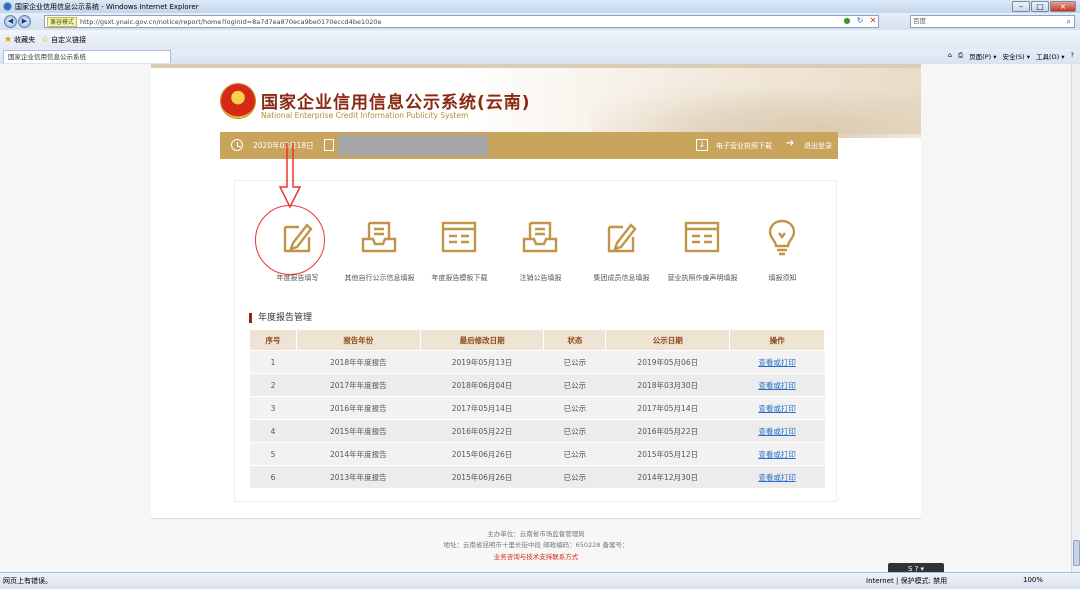  What do you see at coordinates (1063, 6) in the screenshot?
I see `close-button: ×` at bounding box center [1063, 6].